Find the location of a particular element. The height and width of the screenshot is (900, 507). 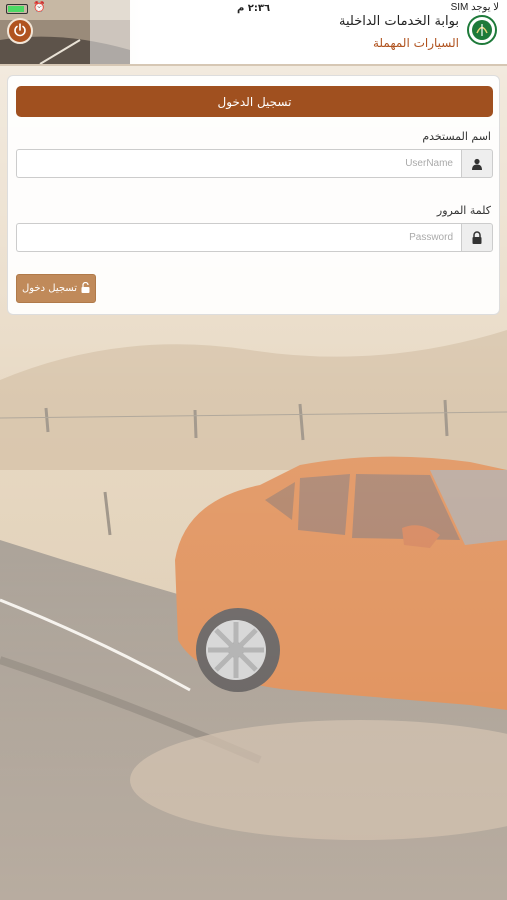

login-button: تسجيل دخول is located at coordinates (56, 288).